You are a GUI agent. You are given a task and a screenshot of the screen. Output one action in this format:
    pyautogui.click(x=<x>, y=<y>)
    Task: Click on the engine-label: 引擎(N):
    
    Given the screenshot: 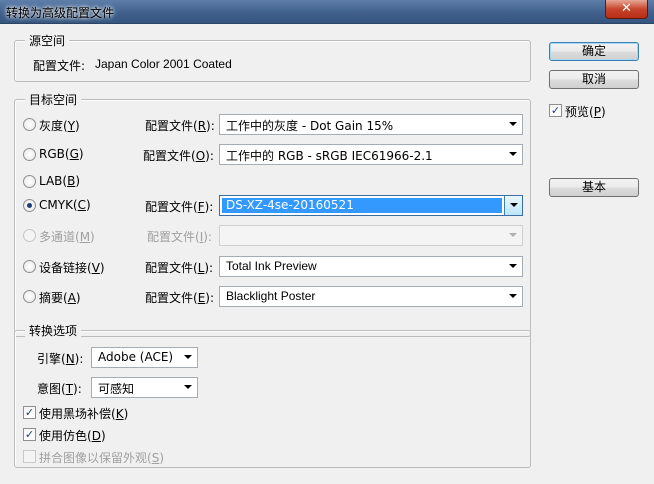 What is the action you would take?
    pyautogui.click(x=60, y=359)
    